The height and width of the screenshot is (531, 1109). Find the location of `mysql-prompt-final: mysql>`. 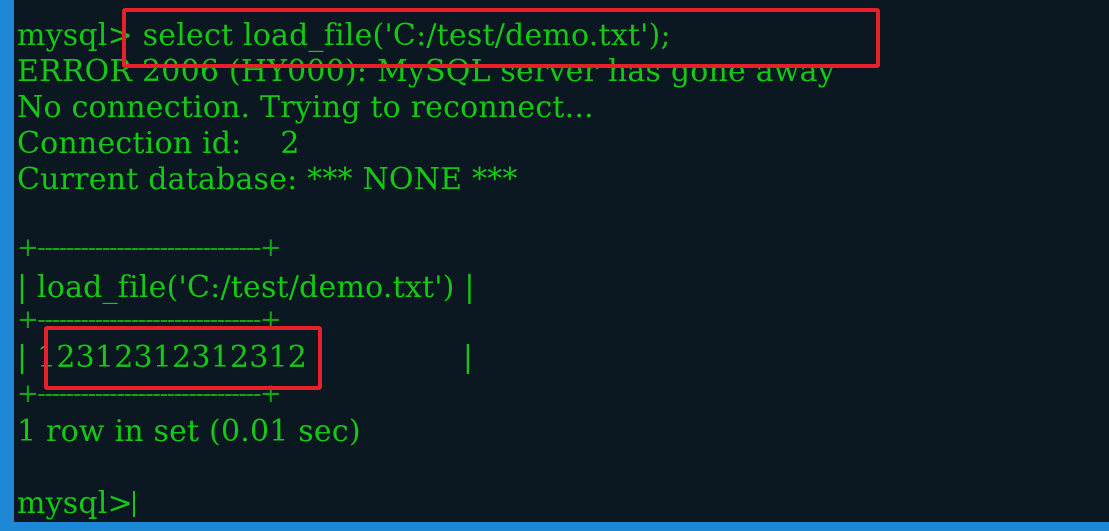

mysql-prompt-final: mysql> is located at coordinates (75, 503).